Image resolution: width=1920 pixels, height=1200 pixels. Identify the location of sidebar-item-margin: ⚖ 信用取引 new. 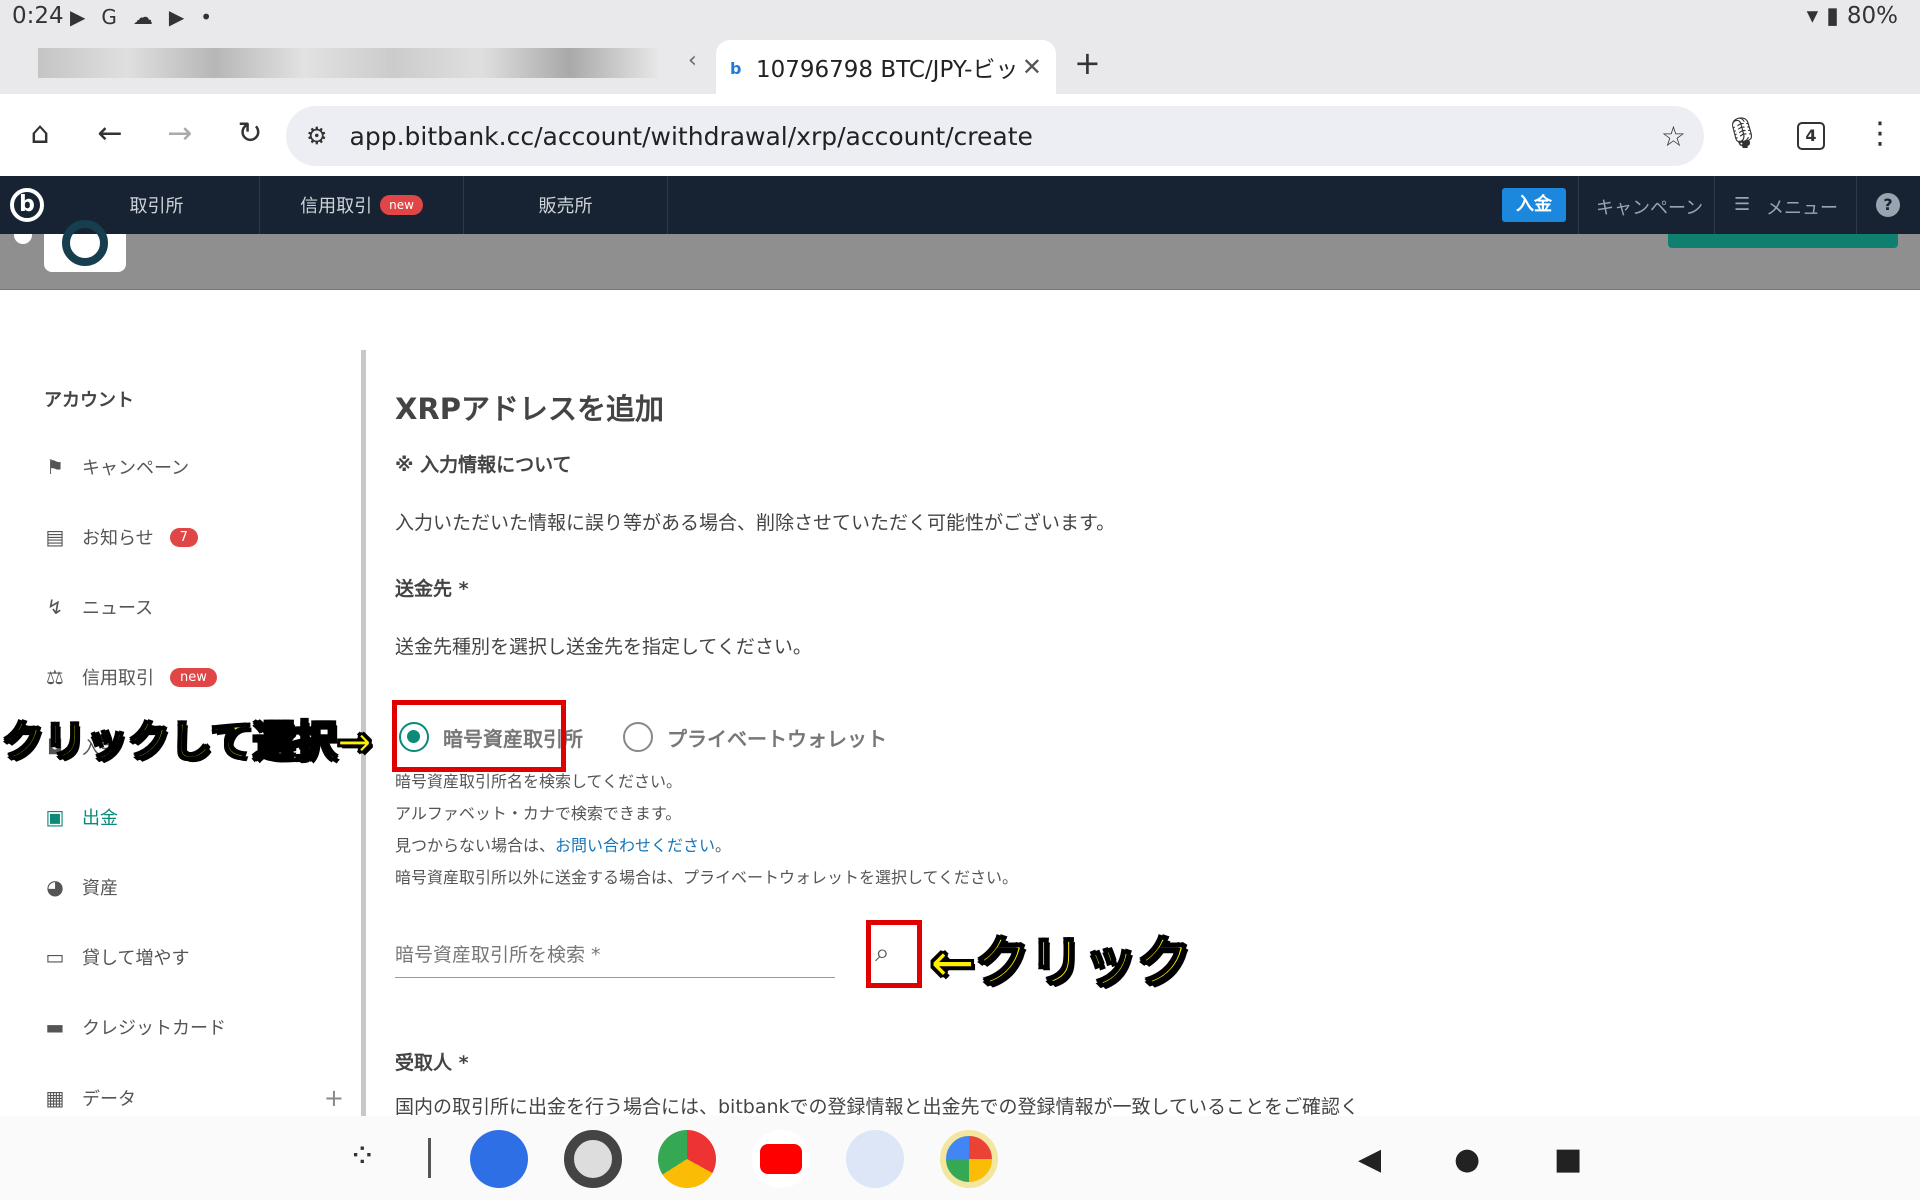
(130, 677).